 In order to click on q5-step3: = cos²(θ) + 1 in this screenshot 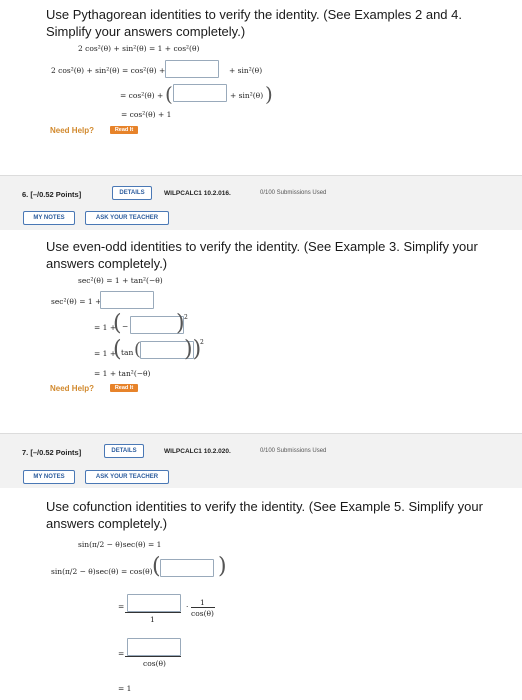, I will do `click(146, 114)`.